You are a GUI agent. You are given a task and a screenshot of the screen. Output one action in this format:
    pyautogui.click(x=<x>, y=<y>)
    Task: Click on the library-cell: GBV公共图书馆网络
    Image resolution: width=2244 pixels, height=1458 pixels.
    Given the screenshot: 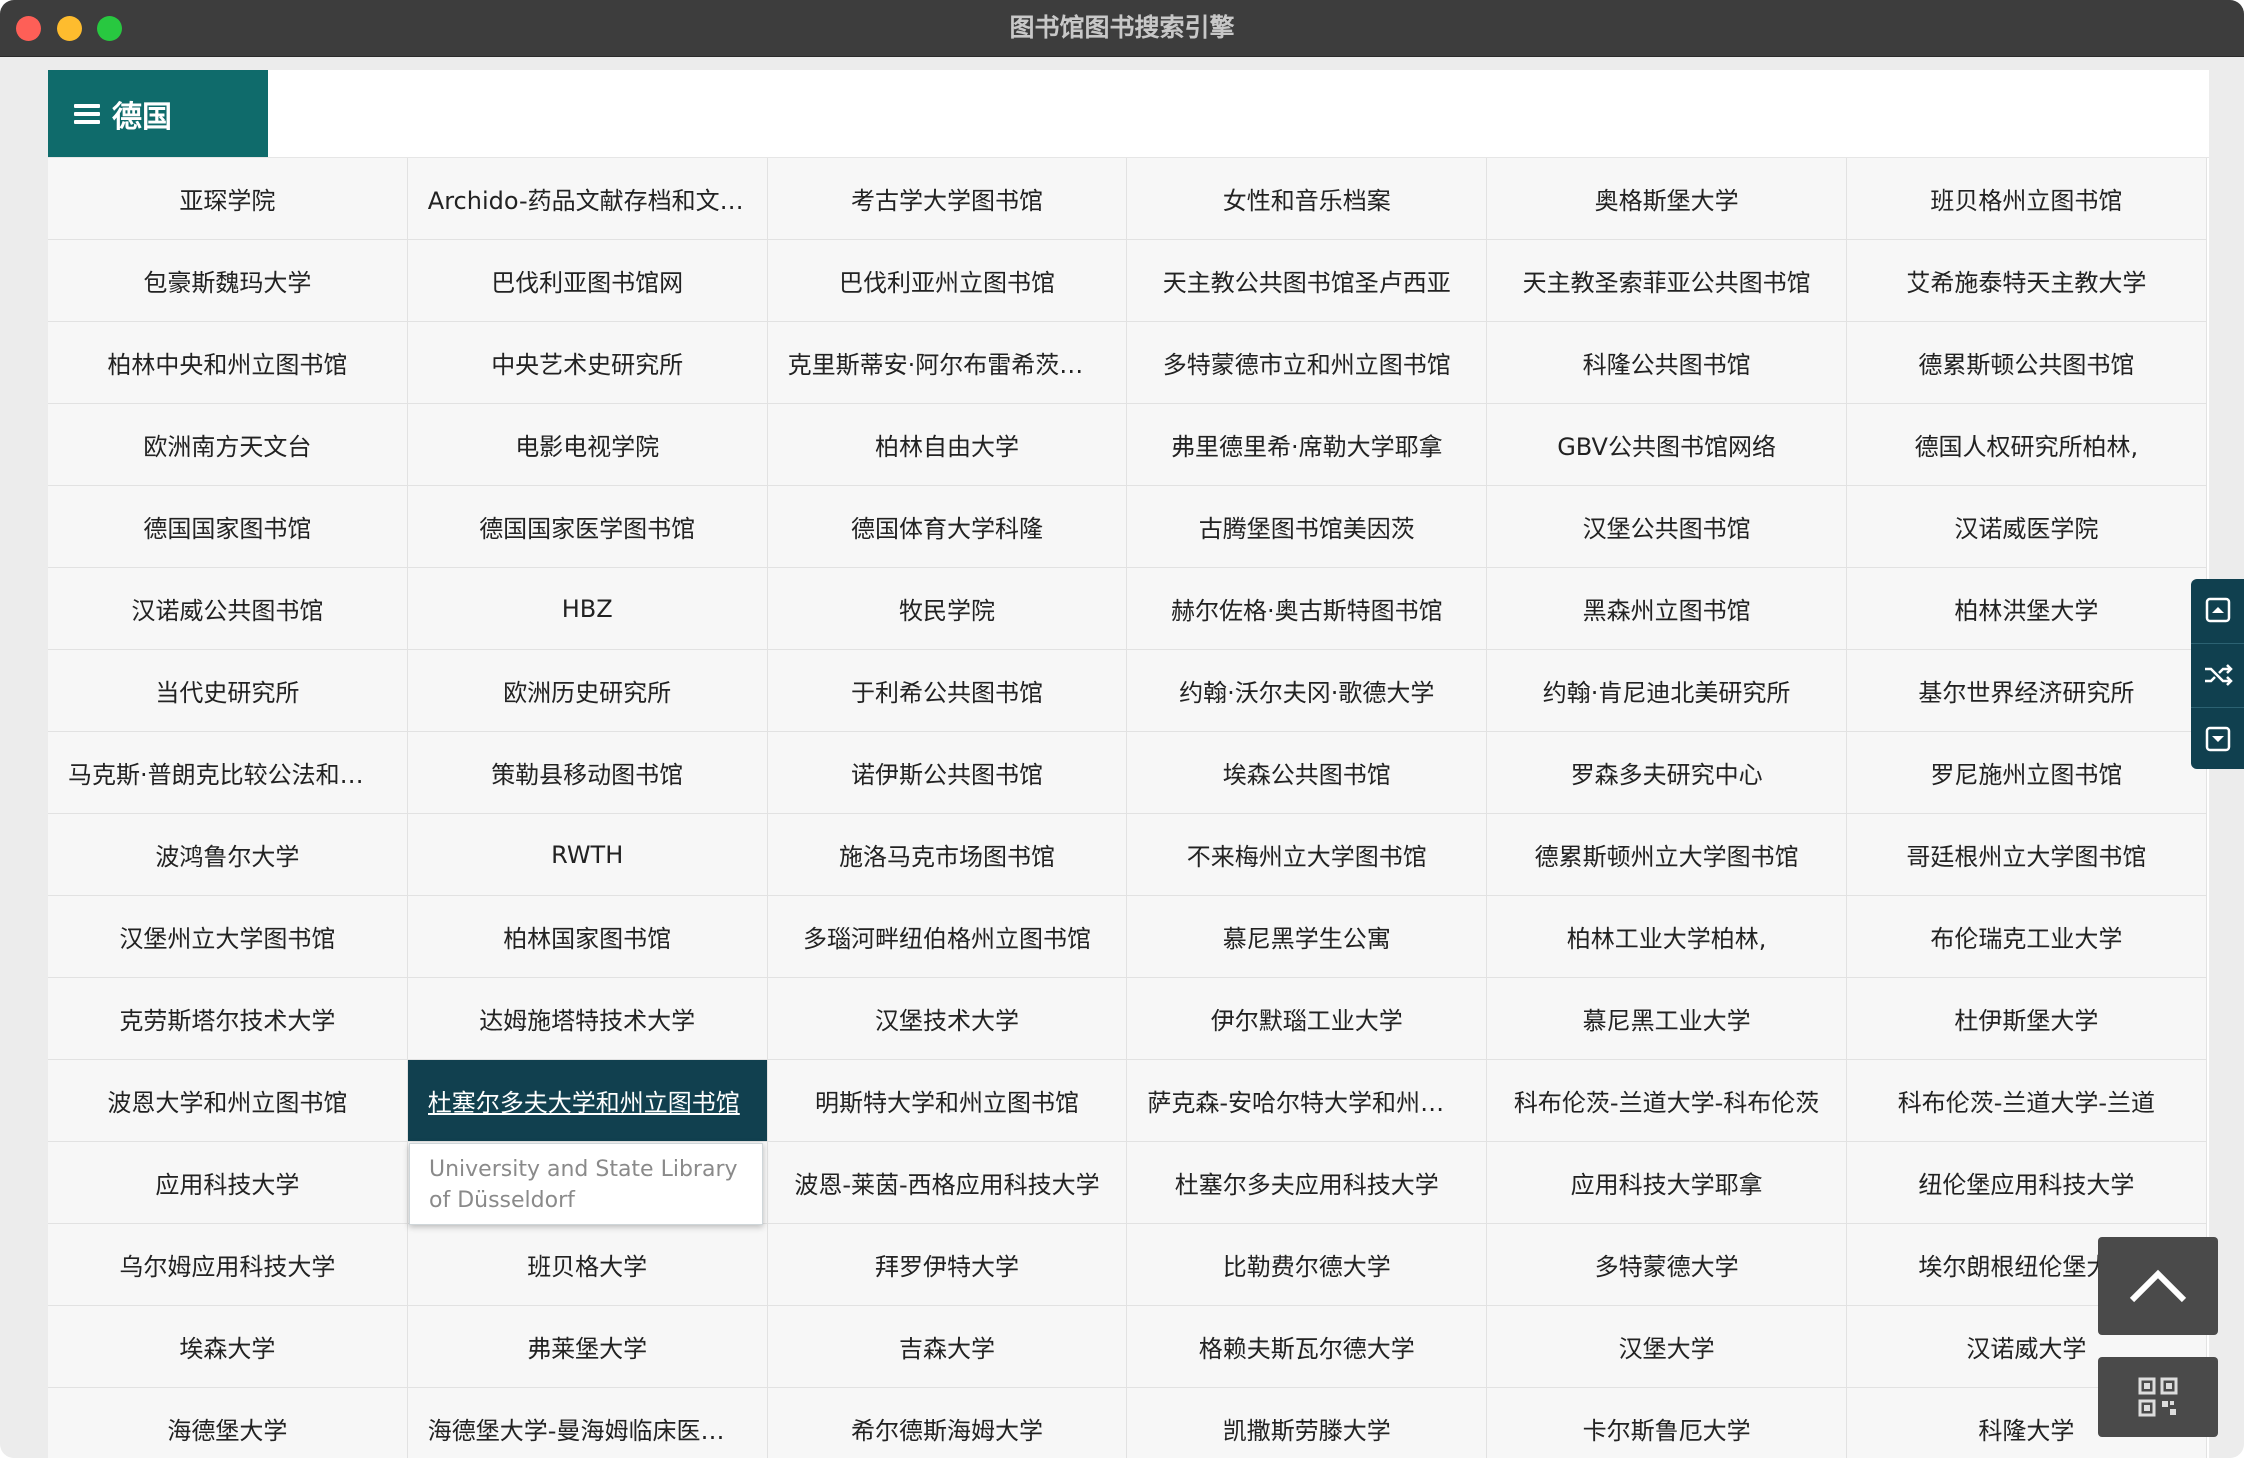 What is the action you would take?
    pyautogui.click(x=1667, y=445)
    